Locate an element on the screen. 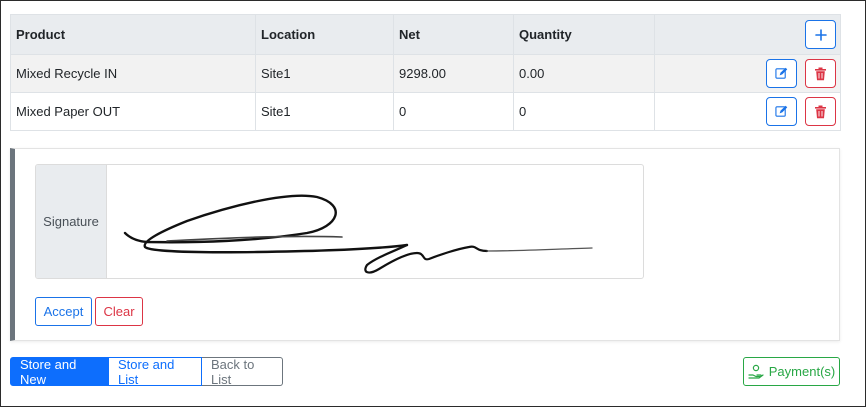 The width and height of the screenshot is (866, 407). cell-quantity: 0 is located at coordinates (584, 111).